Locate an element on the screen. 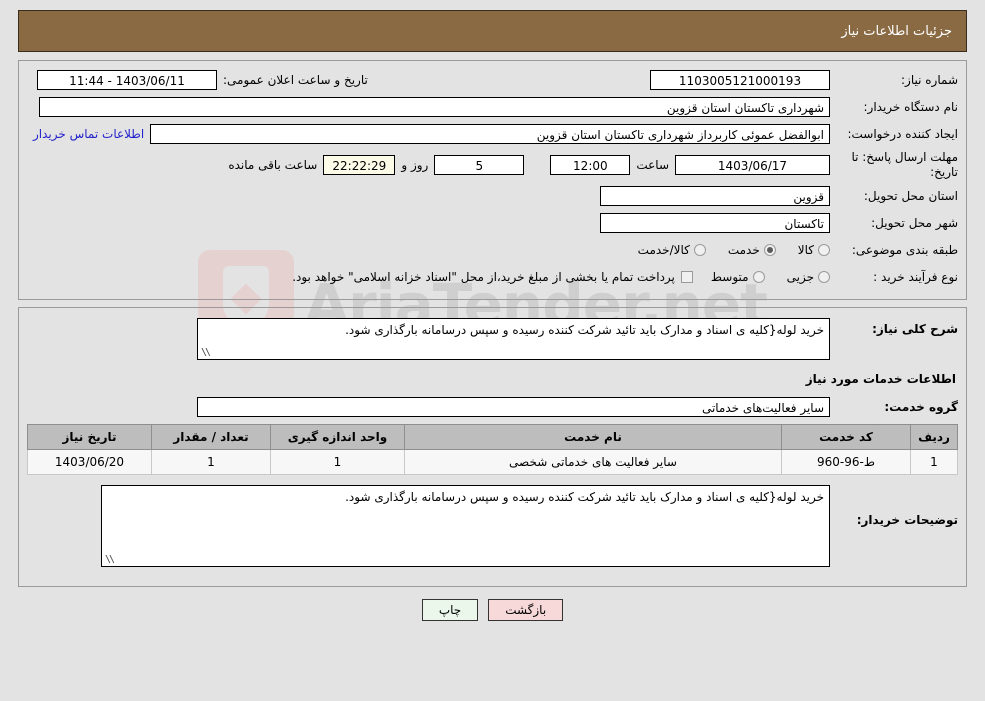 Image resolution: width=985 pixels, height=701 pixels. category-option-service: خدمت is located at coordinates (752, 250).